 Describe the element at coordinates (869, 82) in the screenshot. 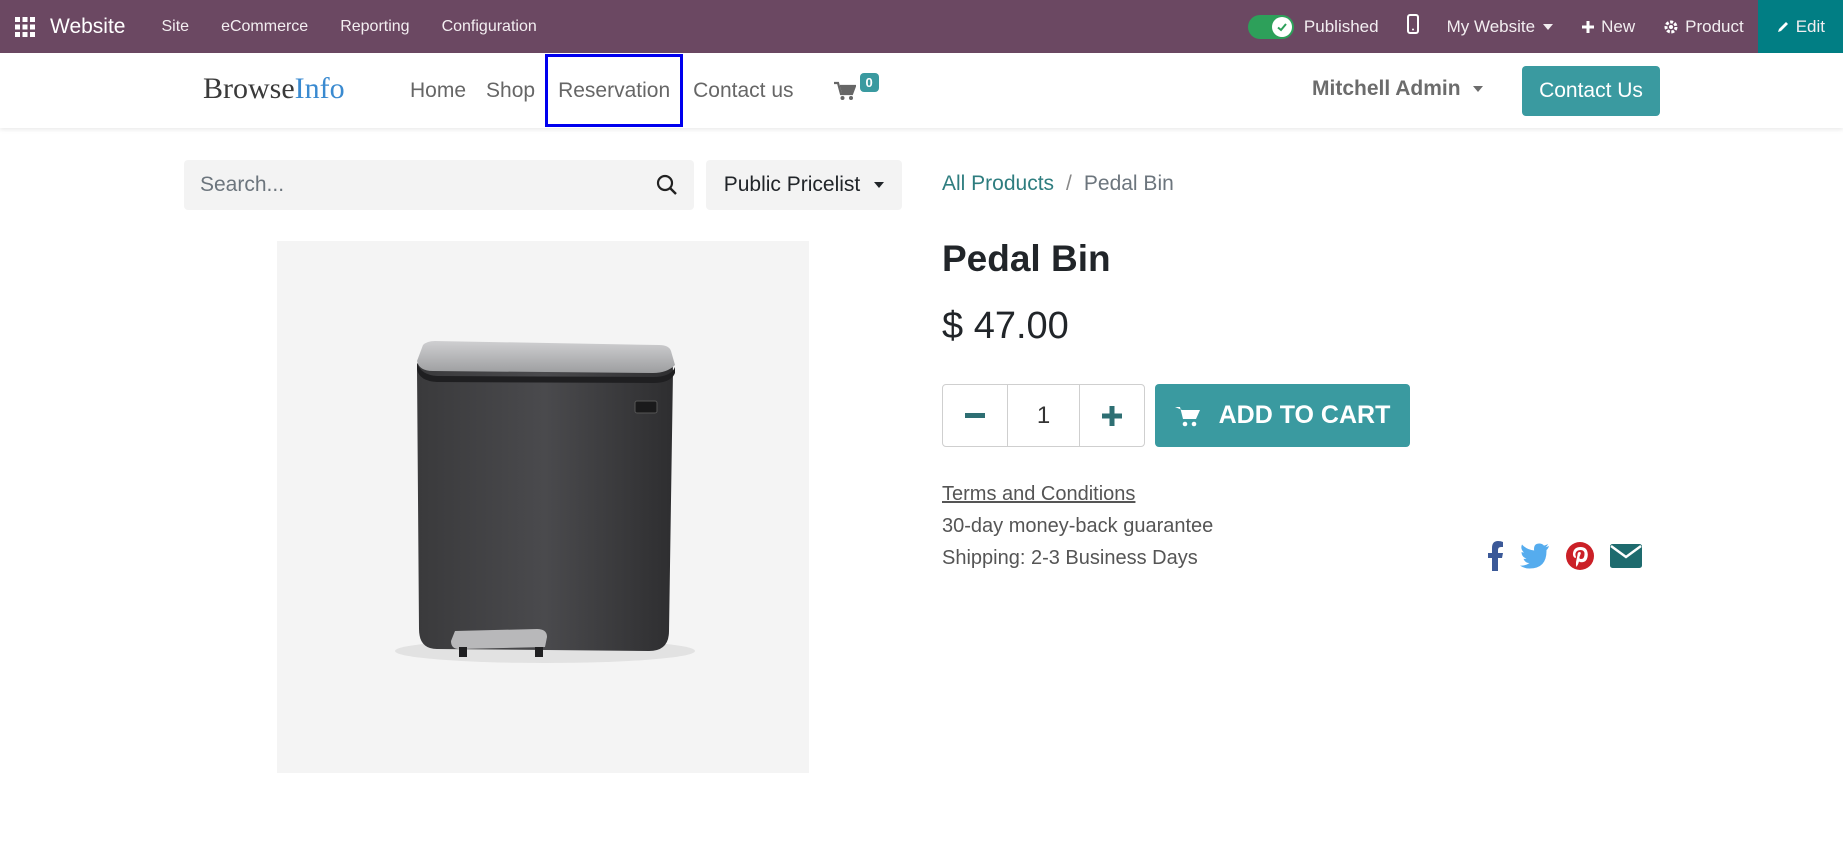

I see `cart-count-badge: 0` at that location.